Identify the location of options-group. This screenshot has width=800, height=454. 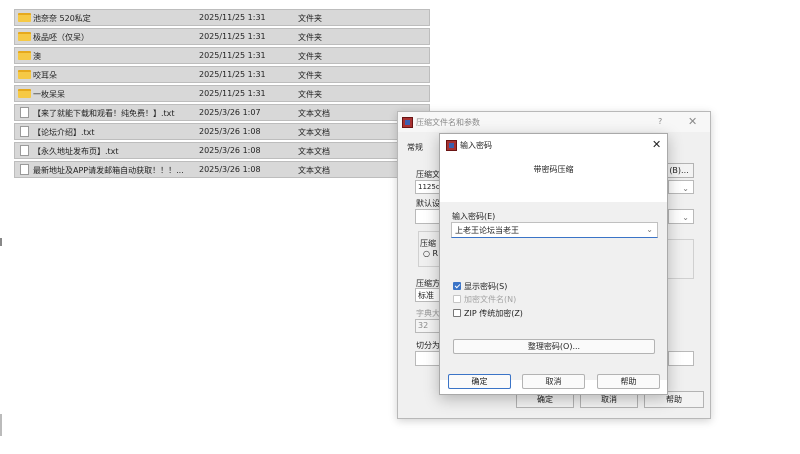
(681, 259).